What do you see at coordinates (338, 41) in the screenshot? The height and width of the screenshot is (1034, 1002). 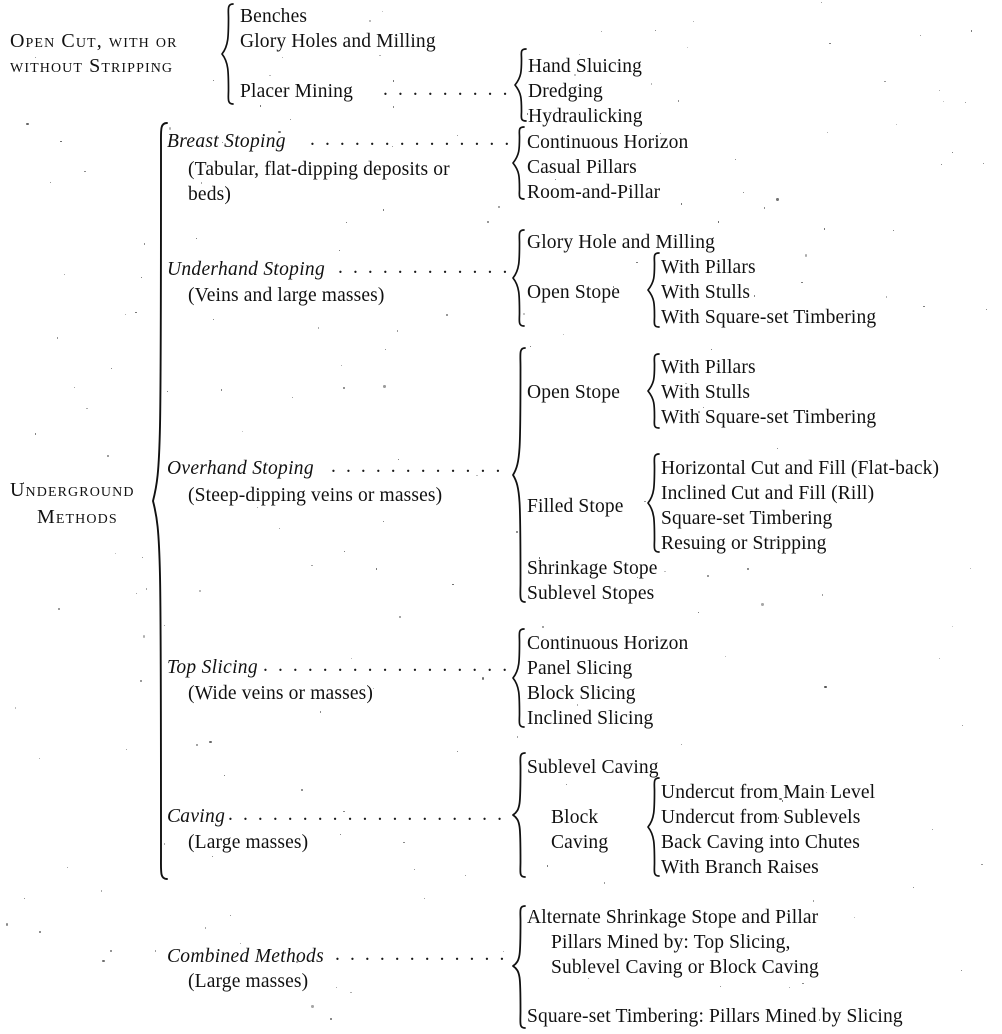 I see `open-cut-item-glory-holes: Glory Holes and Milling` at bounding box center [338, 41].